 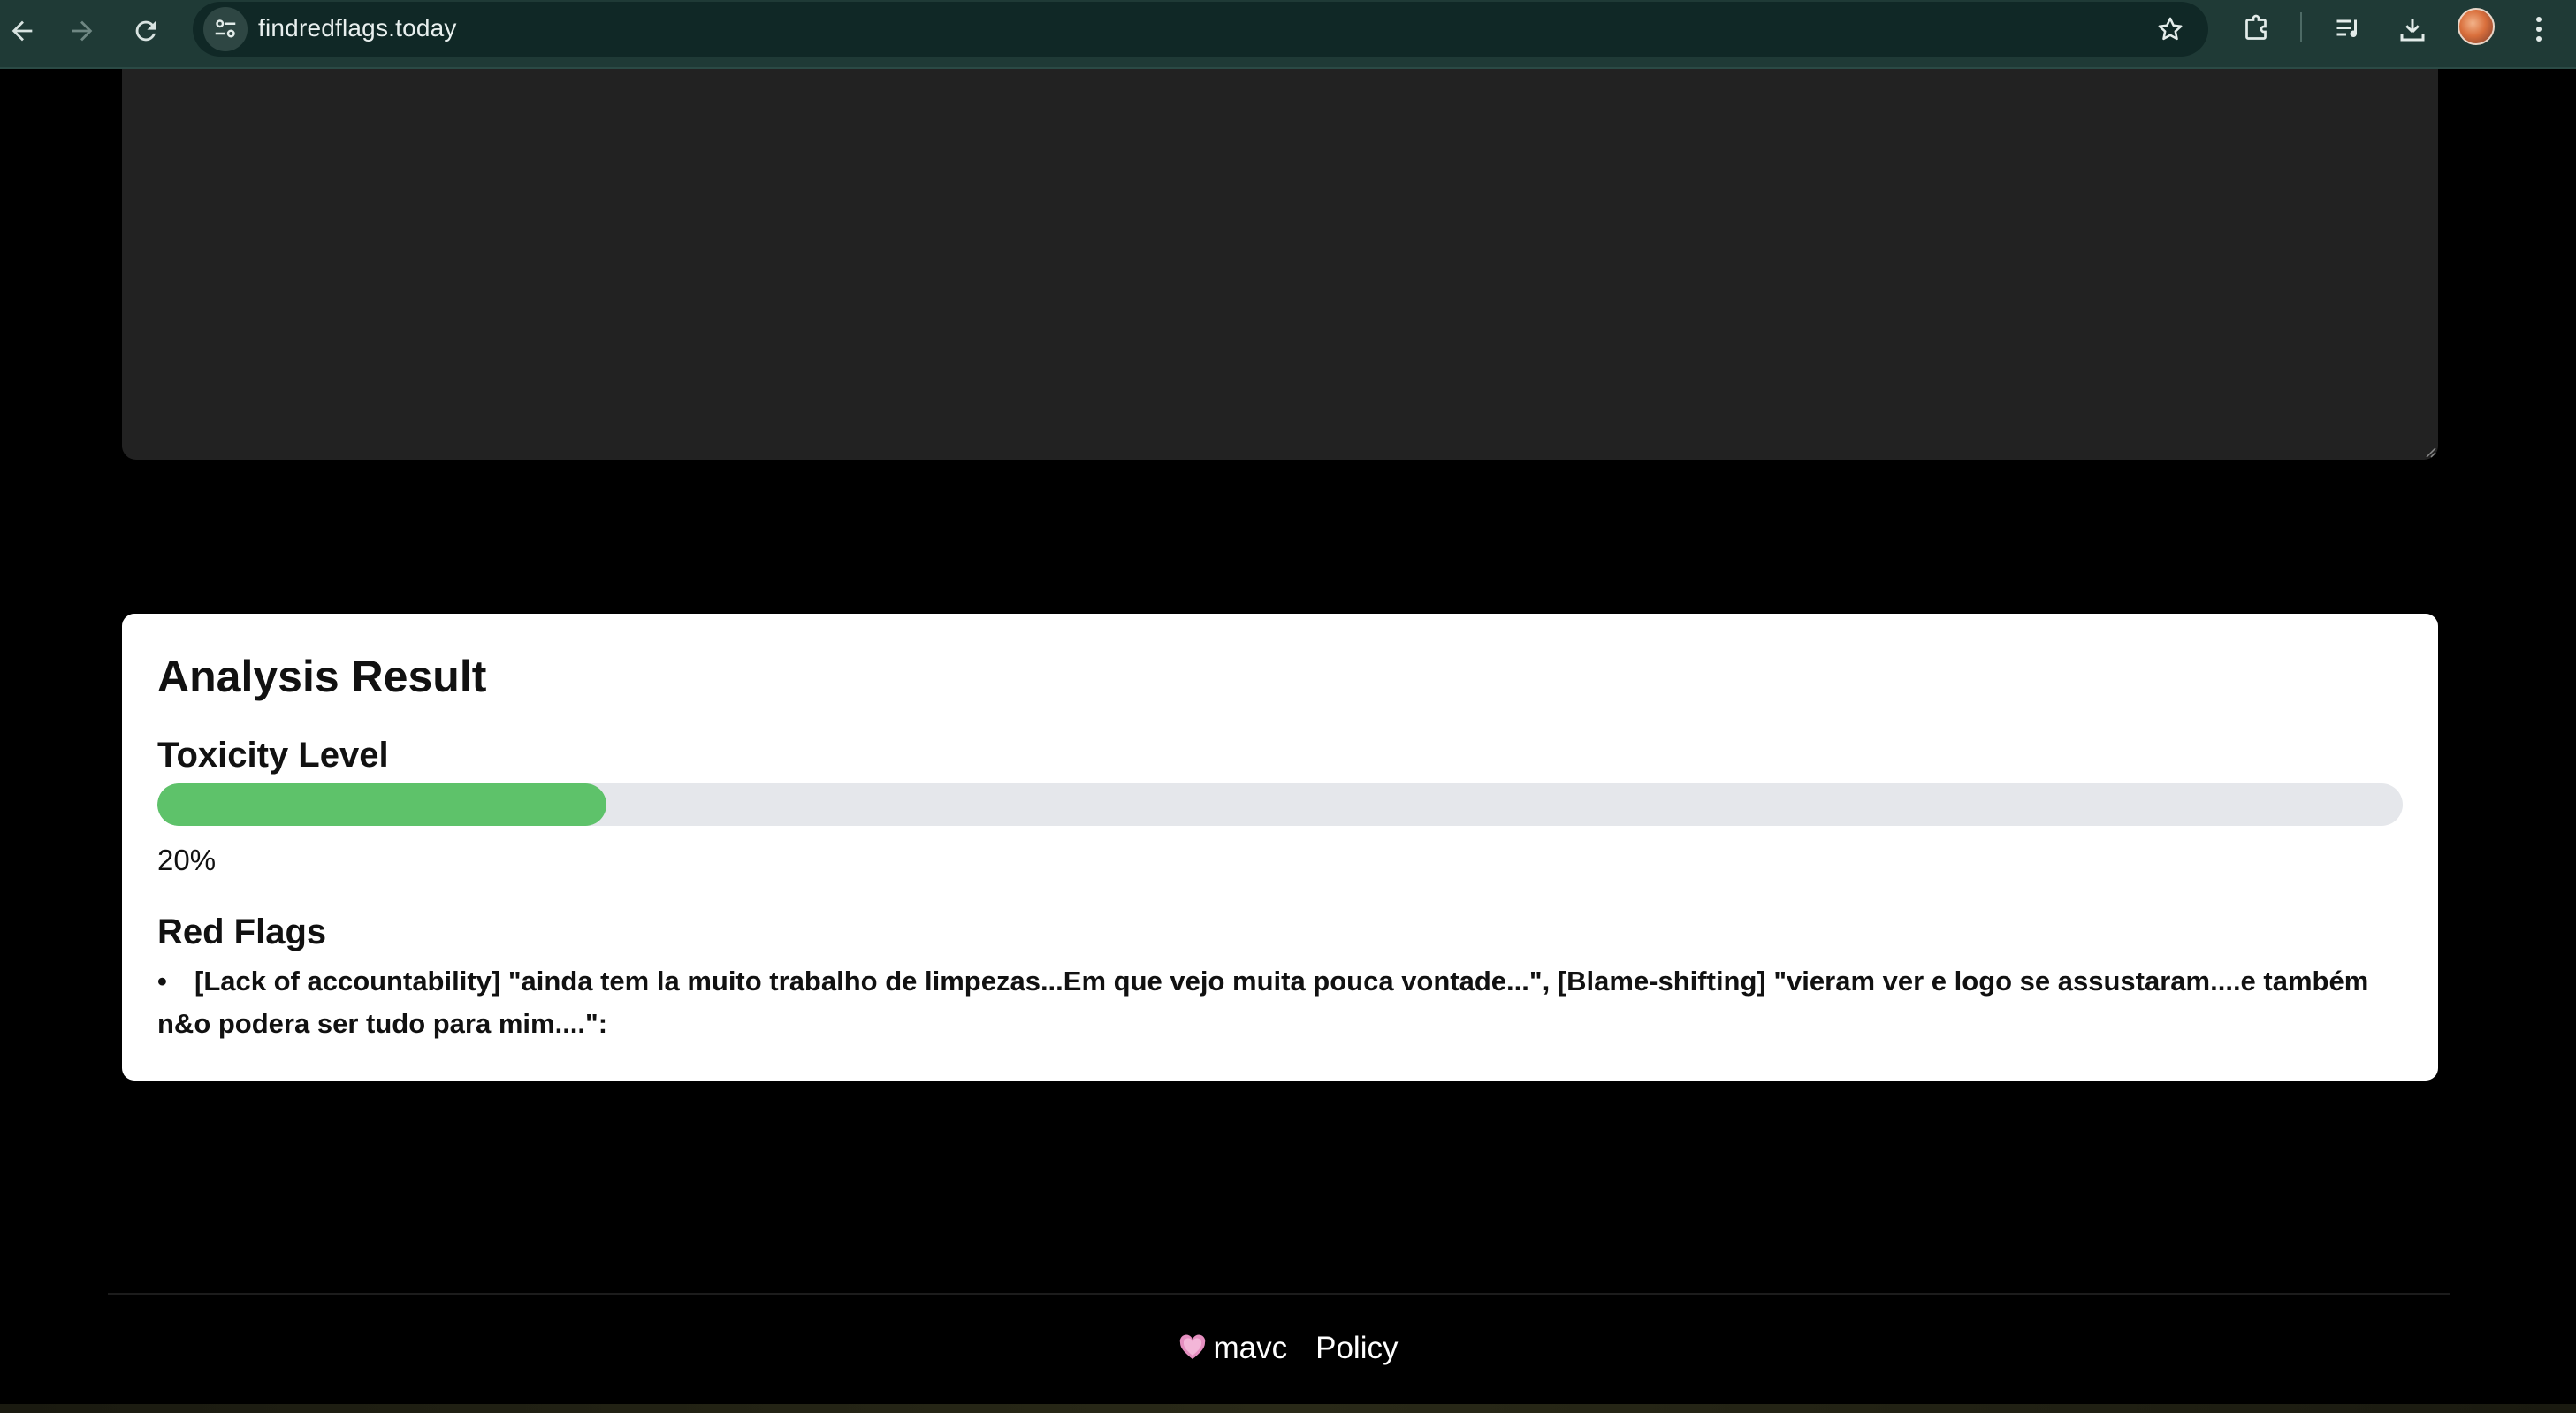 I want to click on toxicity-progress-bar, so click(x=1280, y=804).